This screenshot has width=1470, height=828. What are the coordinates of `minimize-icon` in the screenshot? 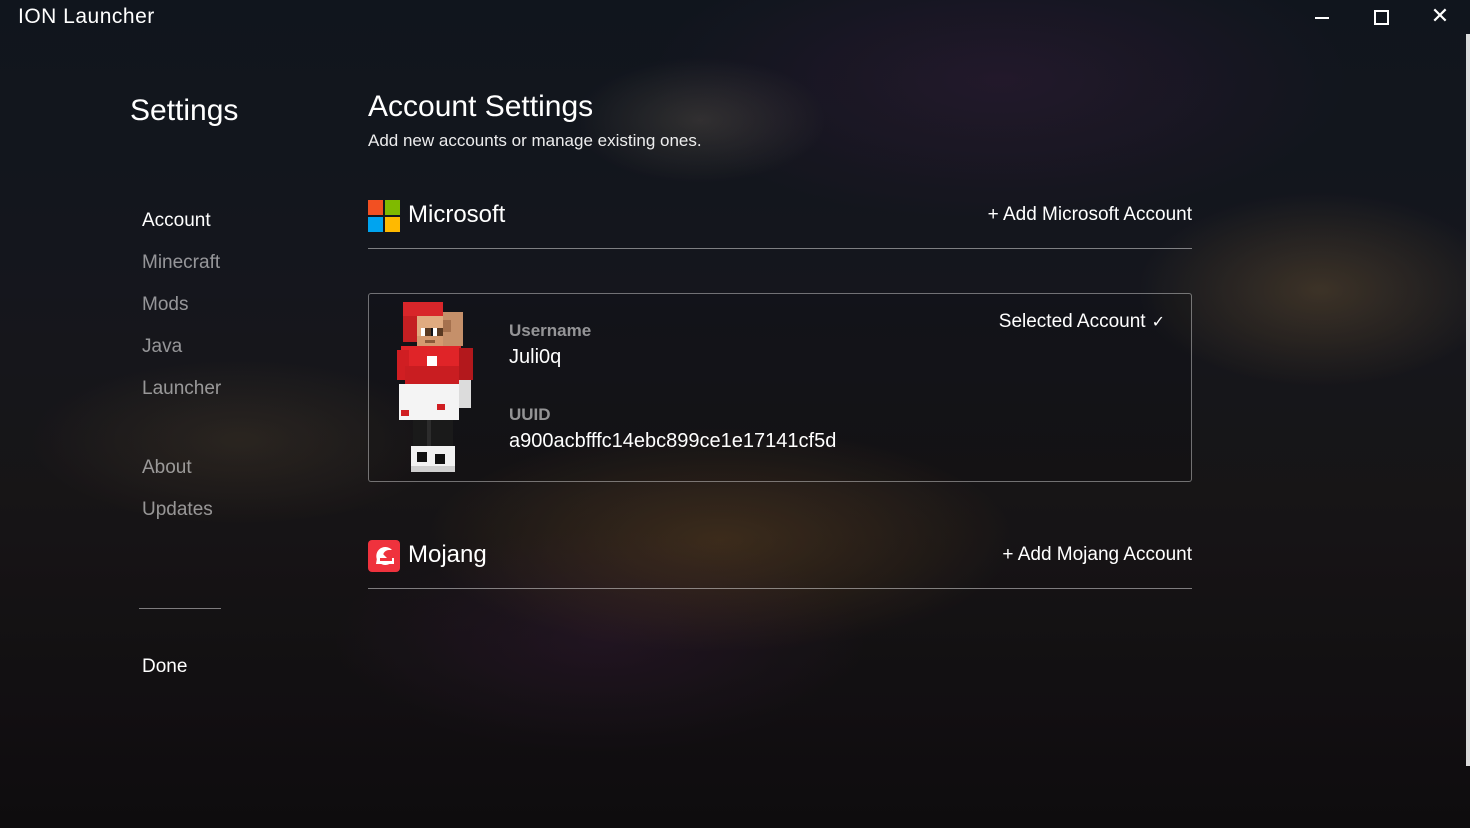 It's located at (1322, 18).